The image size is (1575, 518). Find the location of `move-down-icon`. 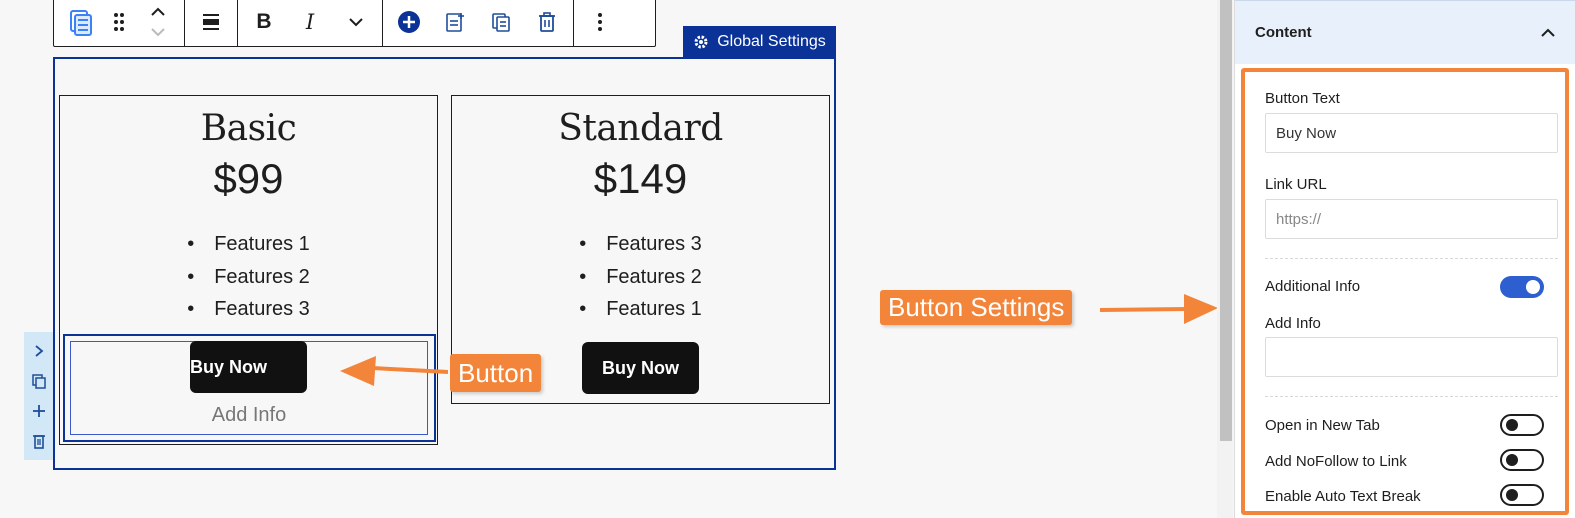

move-down-icon is located at coordinates (158, 32).